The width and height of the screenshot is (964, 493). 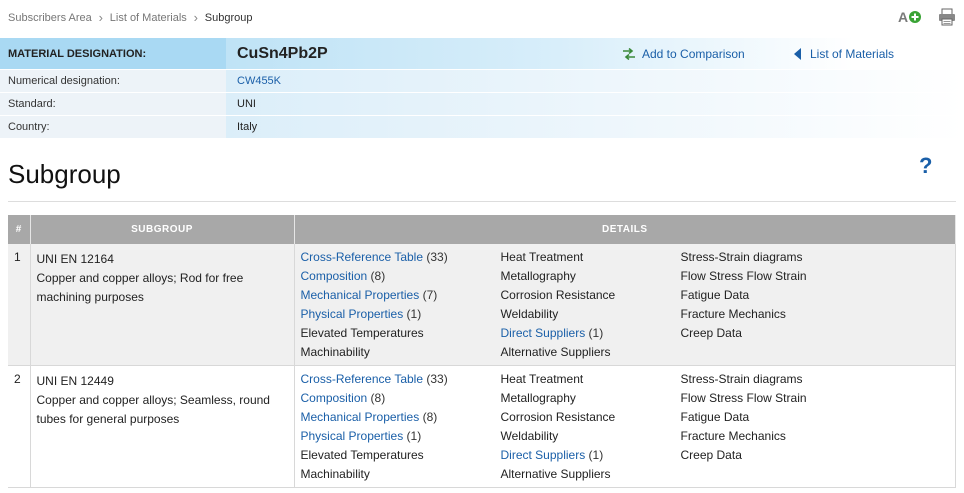 I want to click on row-number: 2, so click(x=19, y=426).